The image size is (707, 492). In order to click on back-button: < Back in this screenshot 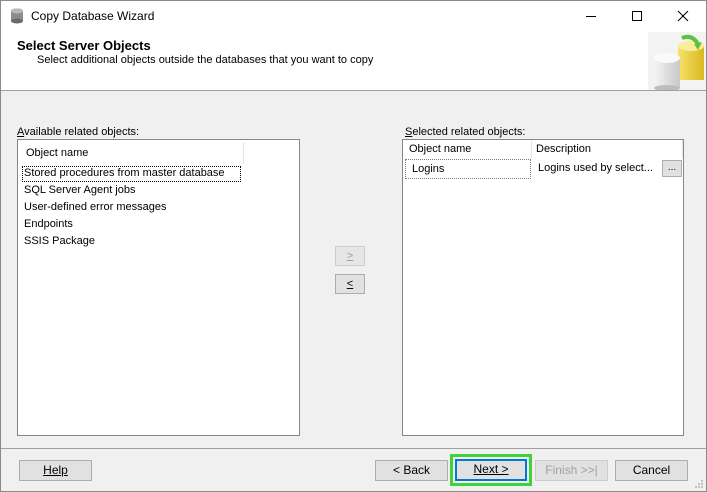, I will do `click(411, 470)`.